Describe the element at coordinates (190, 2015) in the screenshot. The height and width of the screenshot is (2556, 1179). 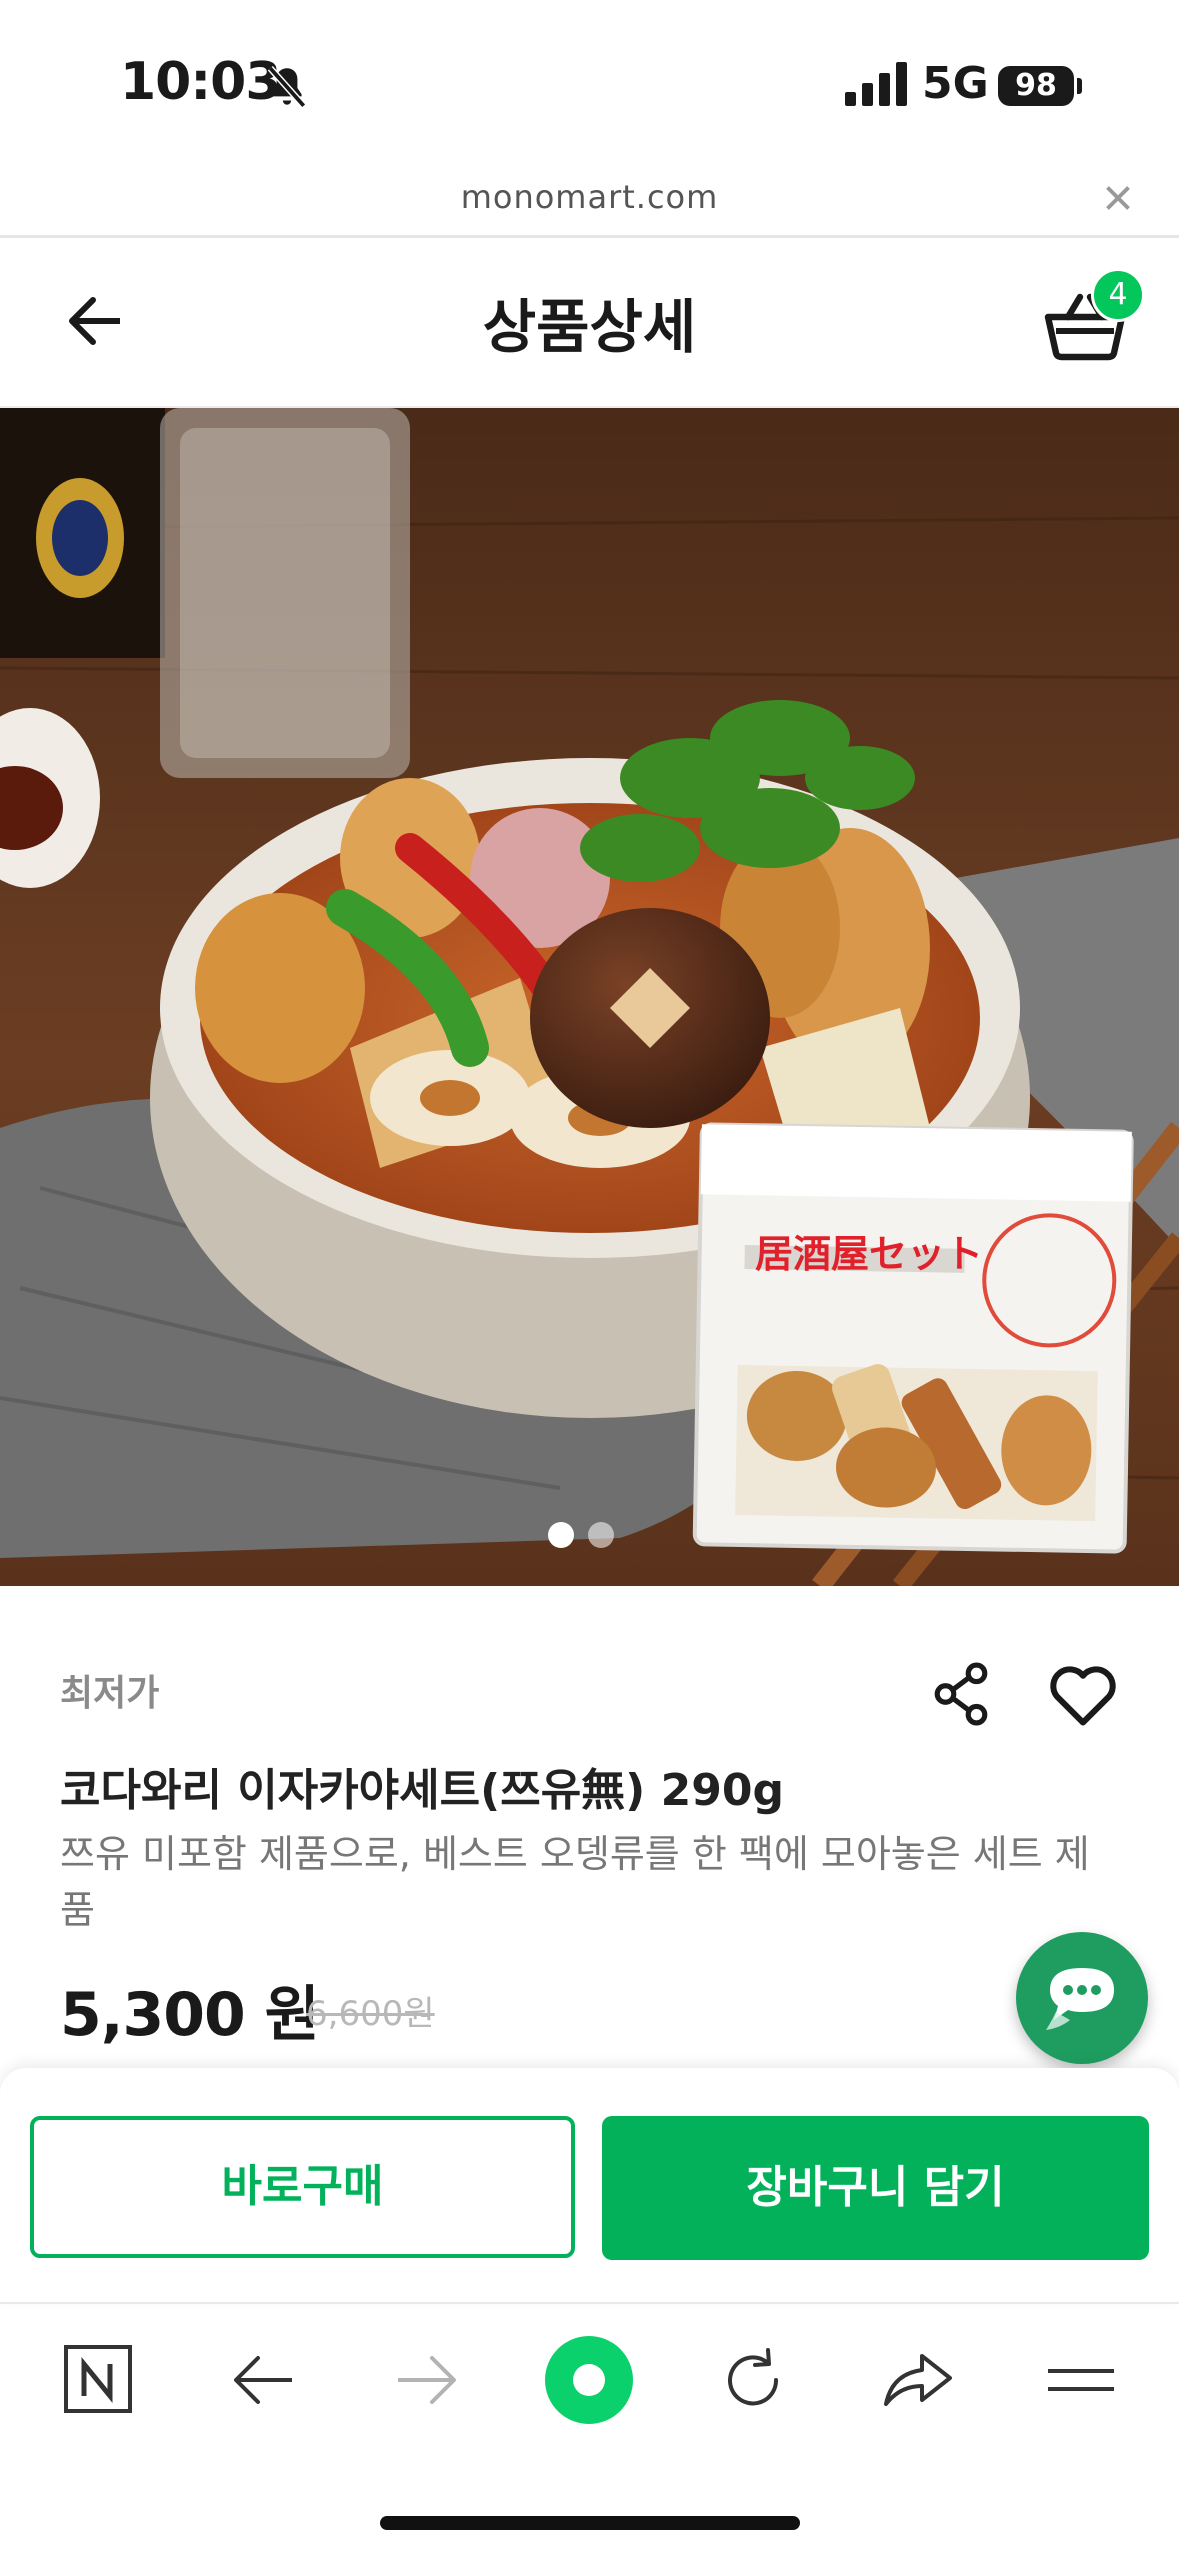
I see `sale-price: 5,300 원` at that location.